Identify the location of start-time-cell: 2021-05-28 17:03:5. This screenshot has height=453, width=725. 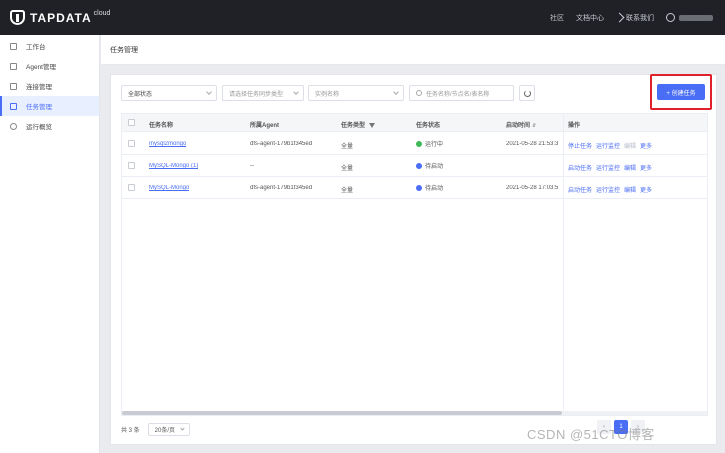
(532, 188).